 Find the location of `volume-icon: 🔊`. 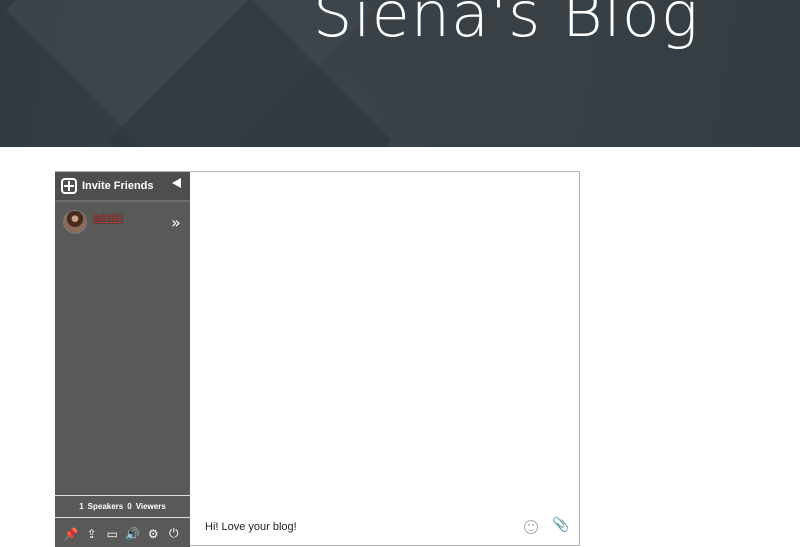

volume-icon: 🔊 is located at coordinates (133, 534).